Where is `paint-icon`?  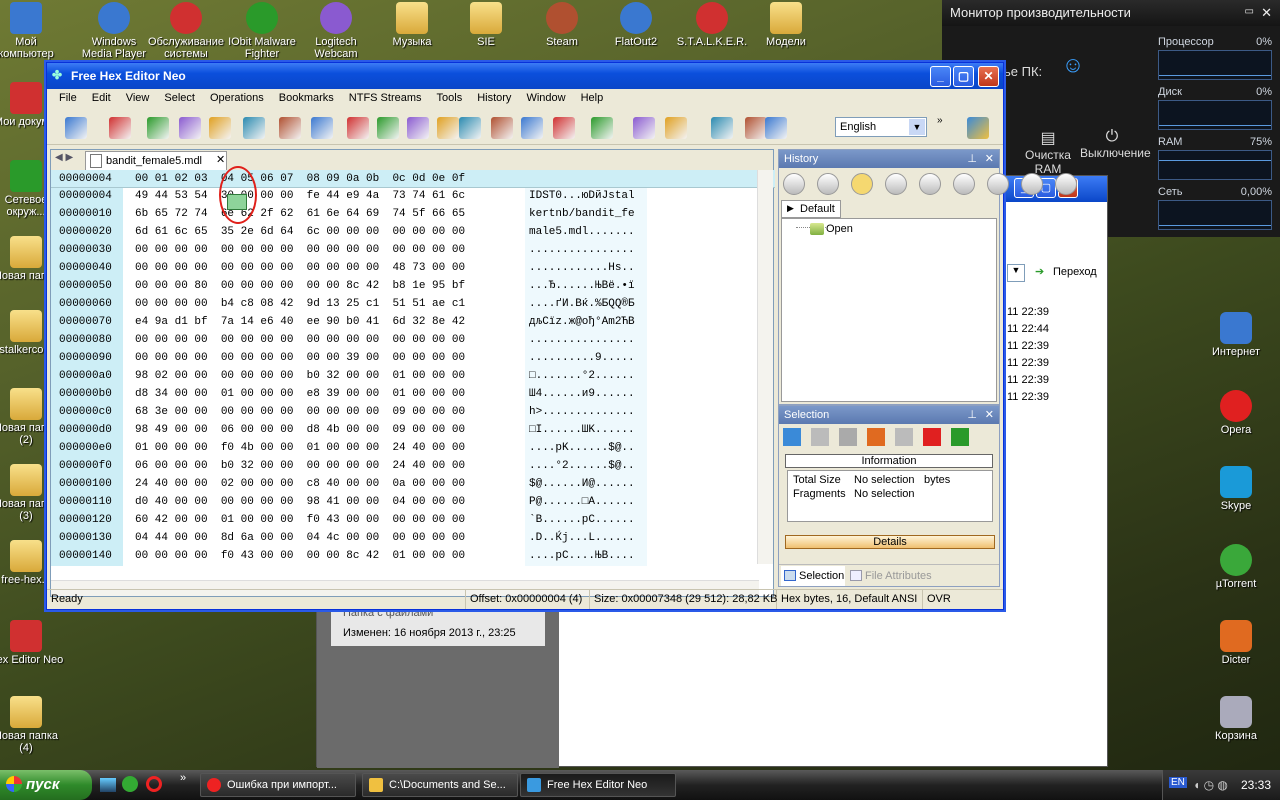 paint-icon is located at coordinates (978, 128).